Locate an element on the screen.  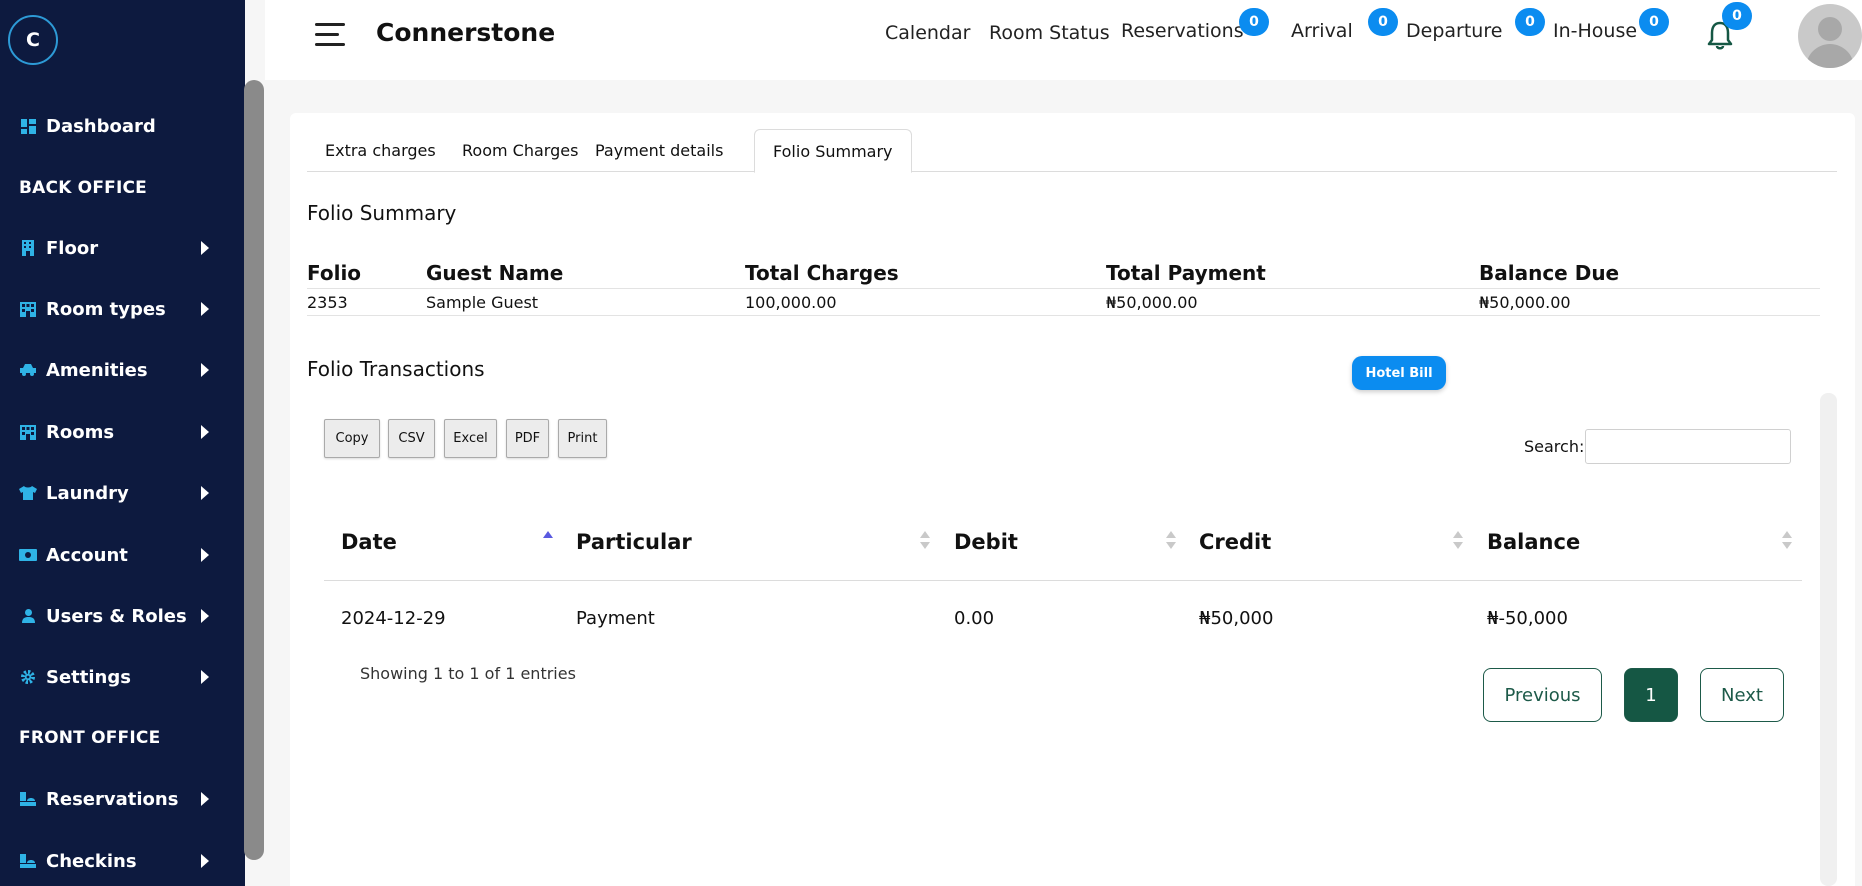
summary-total-payment-value: ₦50,000.00 is located at coordinates (1152, 302).